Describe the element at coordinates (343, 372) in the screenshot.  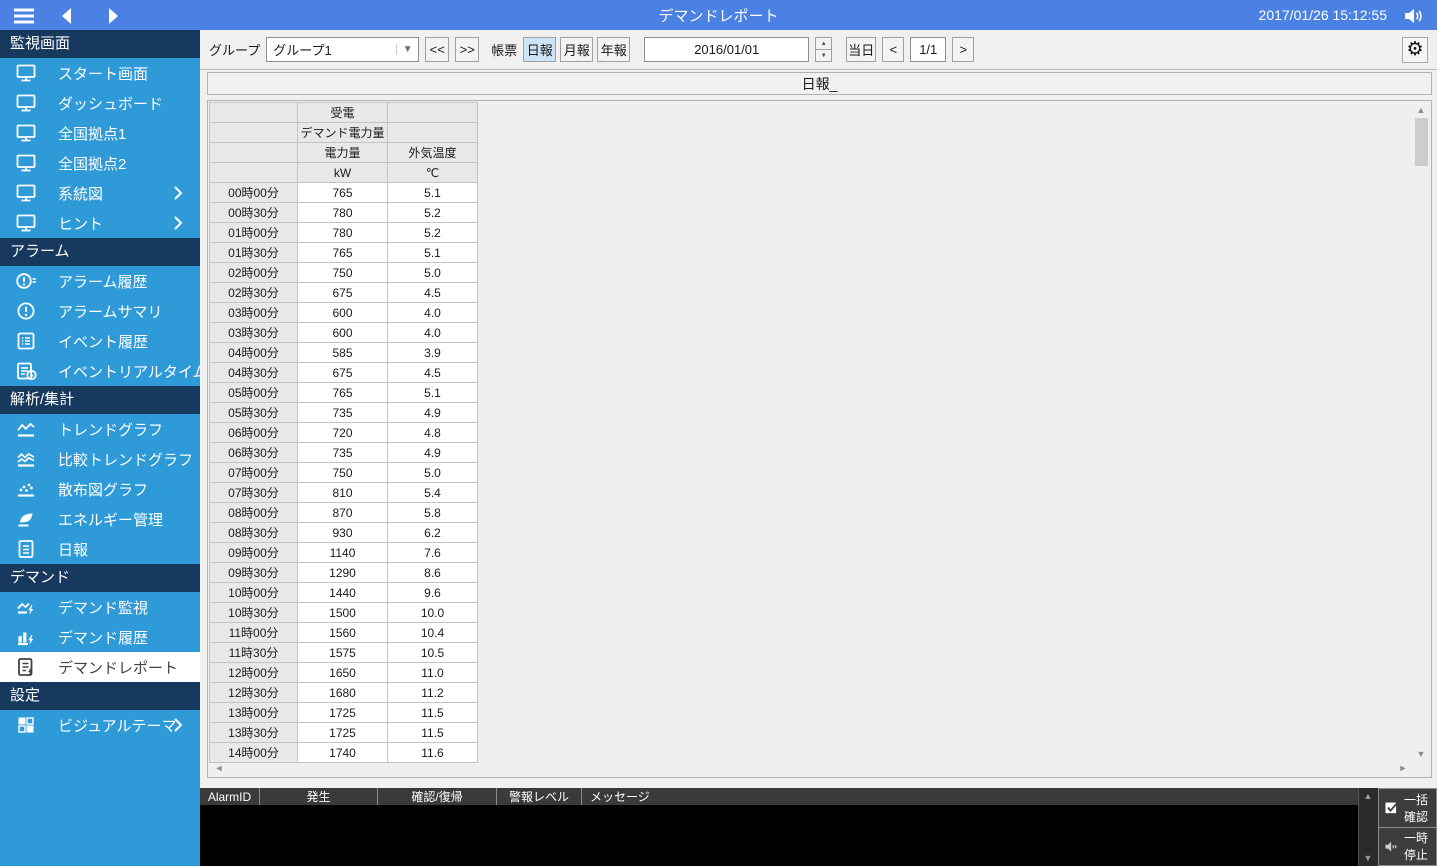
I see `table-row: 04時30分 675 4.5` at that location.